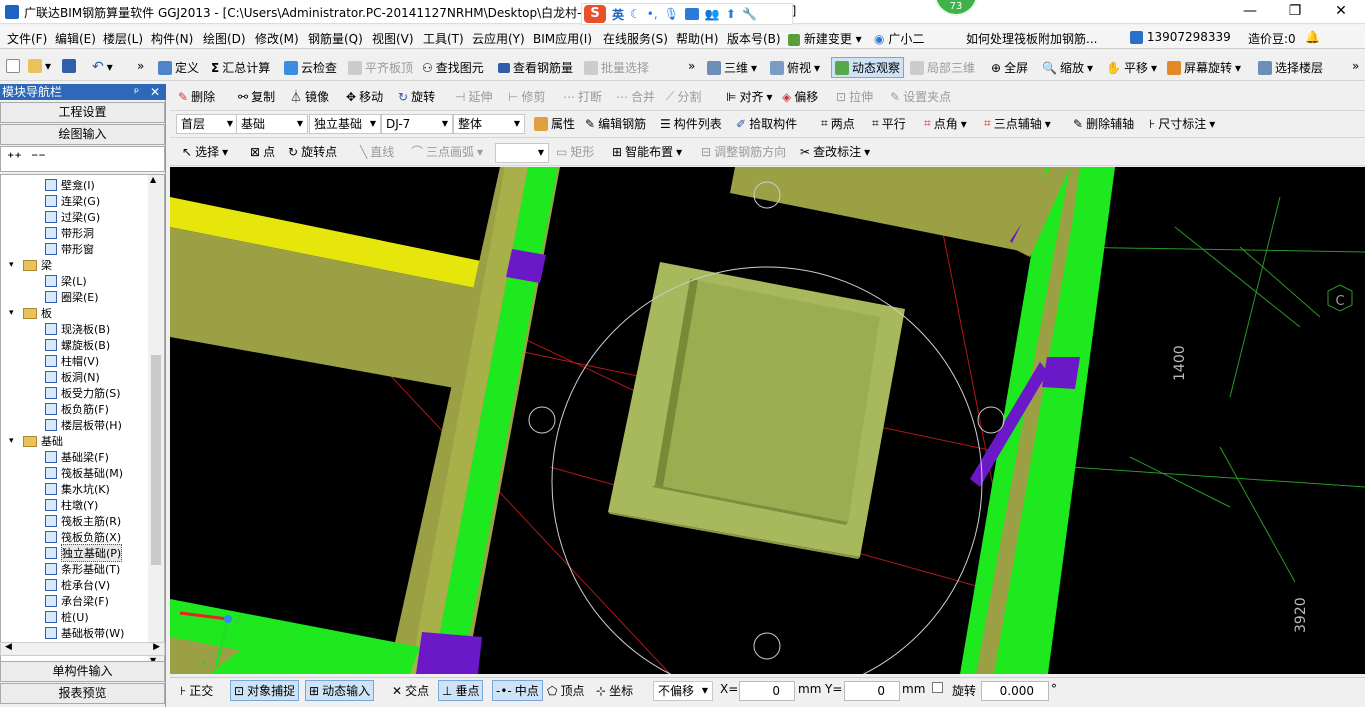  Describe the element at coordinates (671, 14) in the screenshot. I see `microphone-icon: 🎙` at that location.